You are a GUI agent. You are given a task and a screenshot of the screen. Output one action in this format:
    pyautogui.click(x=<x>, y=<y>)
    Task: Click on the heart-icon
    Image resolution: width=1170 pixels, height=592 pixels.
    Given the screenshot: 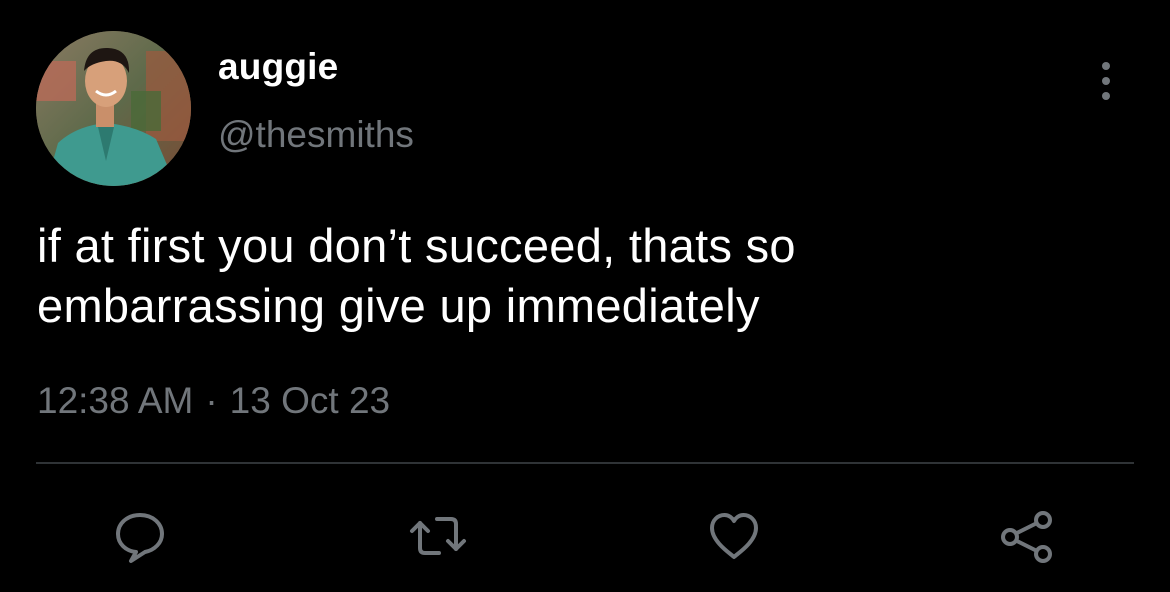 What is the action you would take?
    pyautogui.click(x=734, y=536)
    